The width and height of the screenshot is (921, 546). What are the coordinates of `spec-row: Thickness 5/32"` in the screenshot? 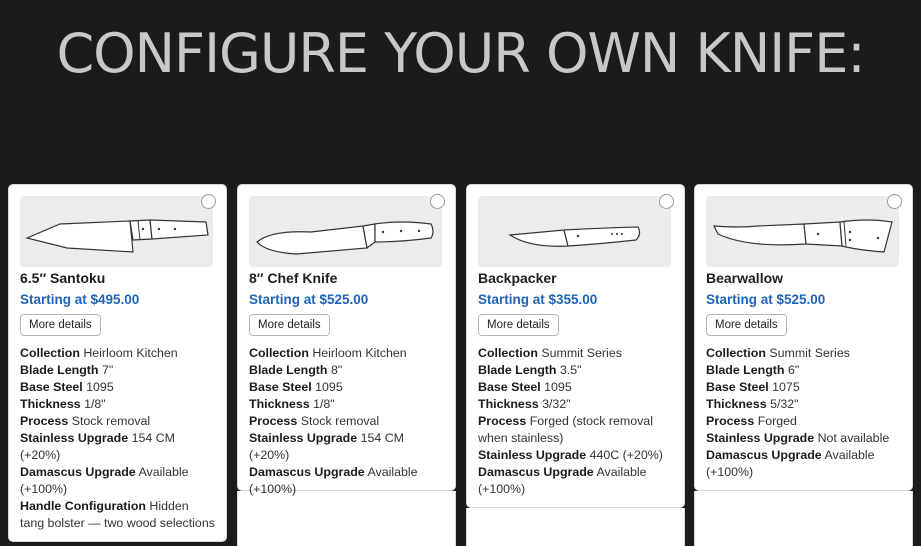 It's located at (803, 404).